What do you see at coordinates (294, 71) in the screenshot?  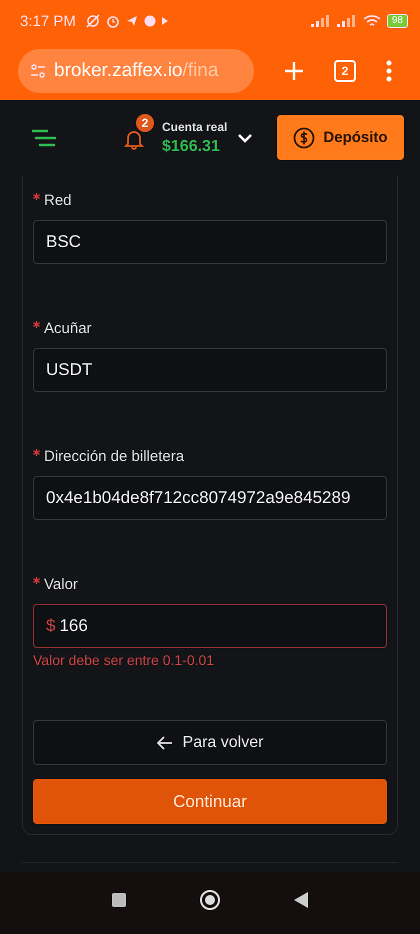 I see `new-tab-icon` at bounding box center [294, 71].